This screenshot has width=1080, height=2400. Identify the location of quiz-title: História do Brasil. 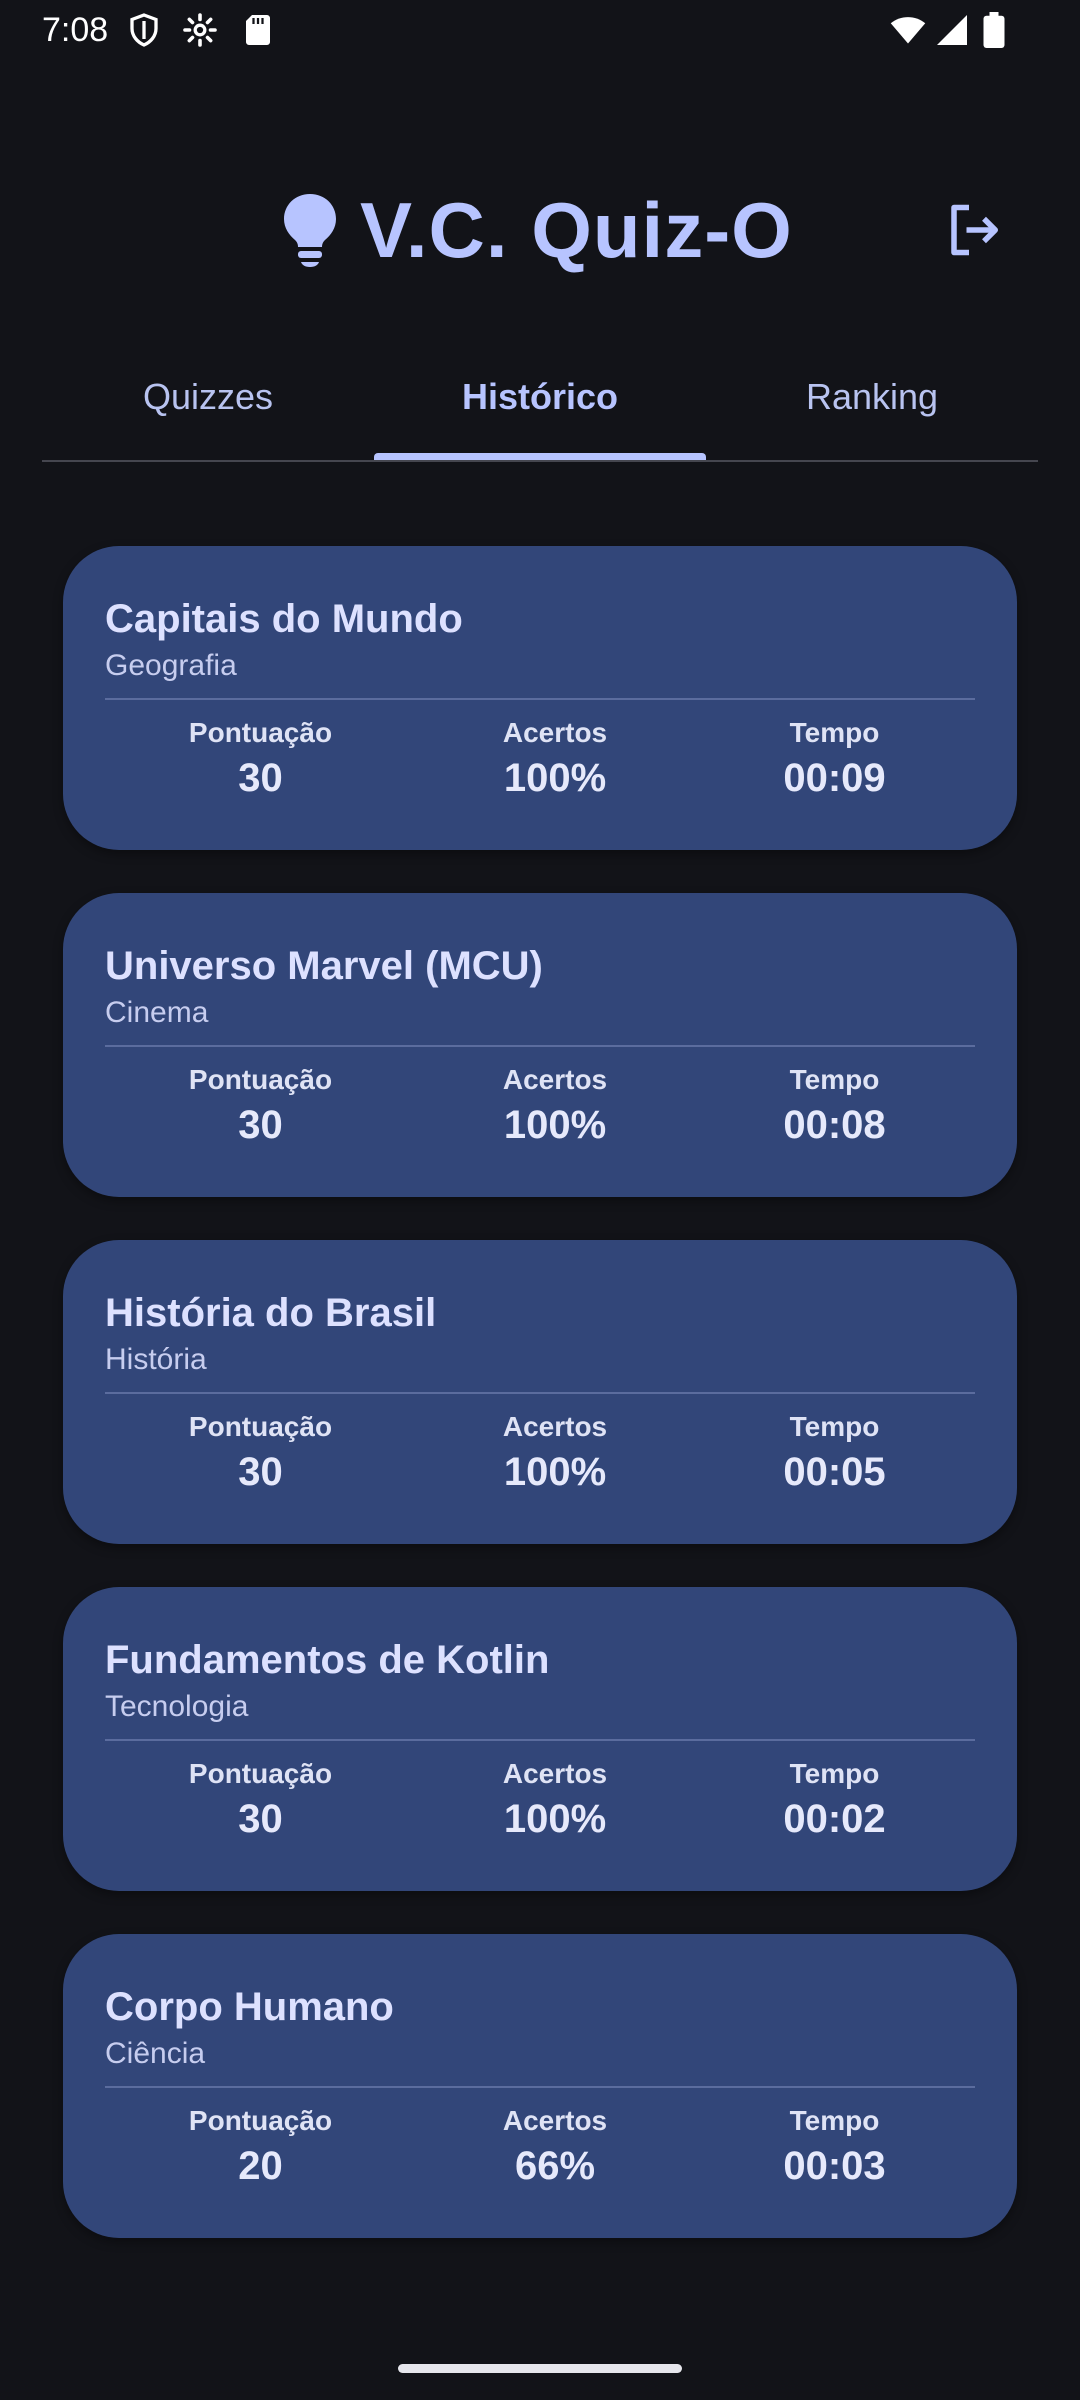
(271, 1313).